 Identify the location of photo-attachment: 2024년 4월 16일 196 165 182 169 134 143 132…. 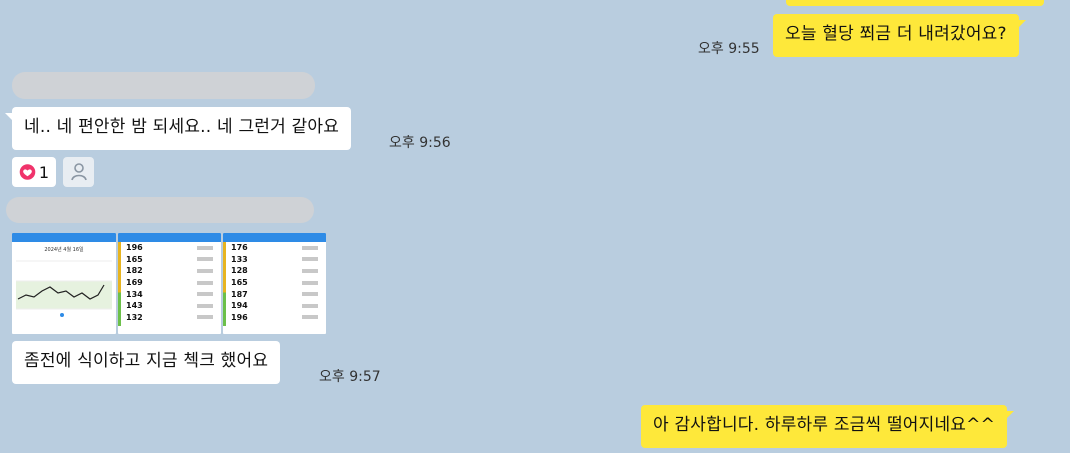
(169, 283).